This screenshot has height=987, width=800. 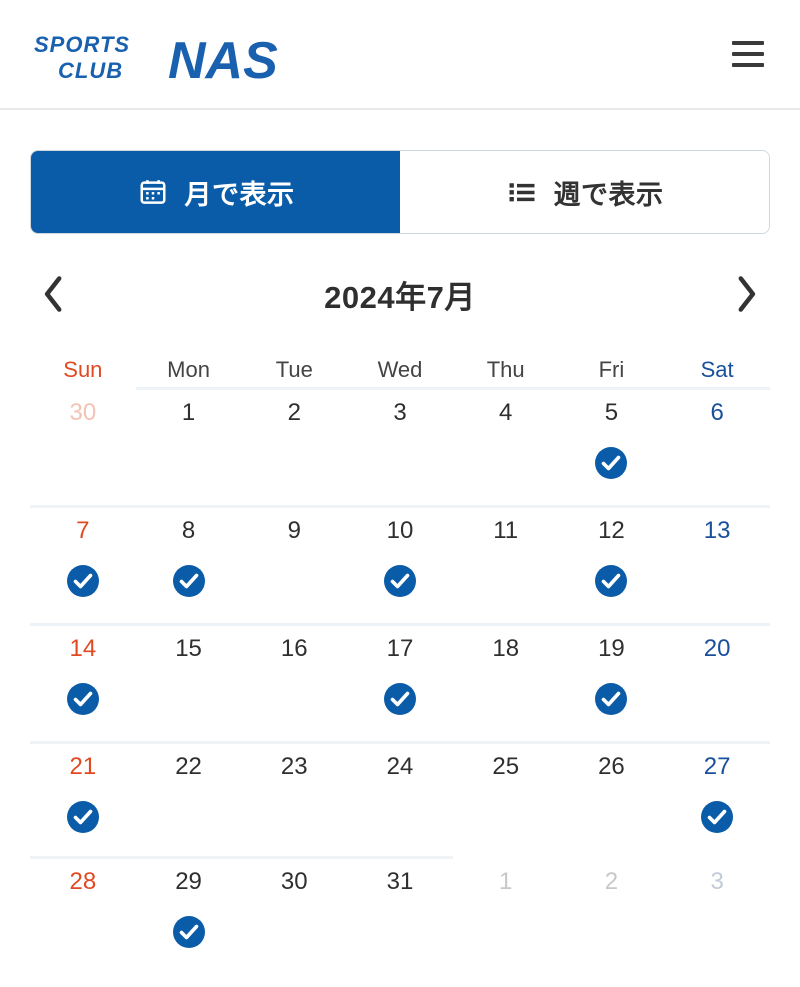 What do you see at coordinates (400, 683) in the screenshot?
I see `calendar-day-cell: 17` at bounding box center [400, 683].